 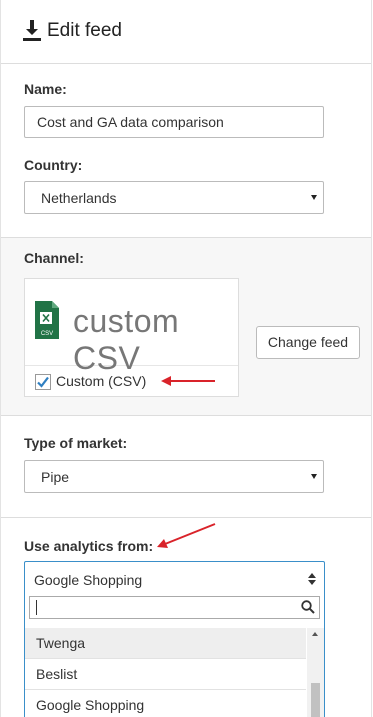 What do you see at coordinates (84, 30) in the screenshot?
I see `page-title: Edit feed` at bounding box center [84, 30].